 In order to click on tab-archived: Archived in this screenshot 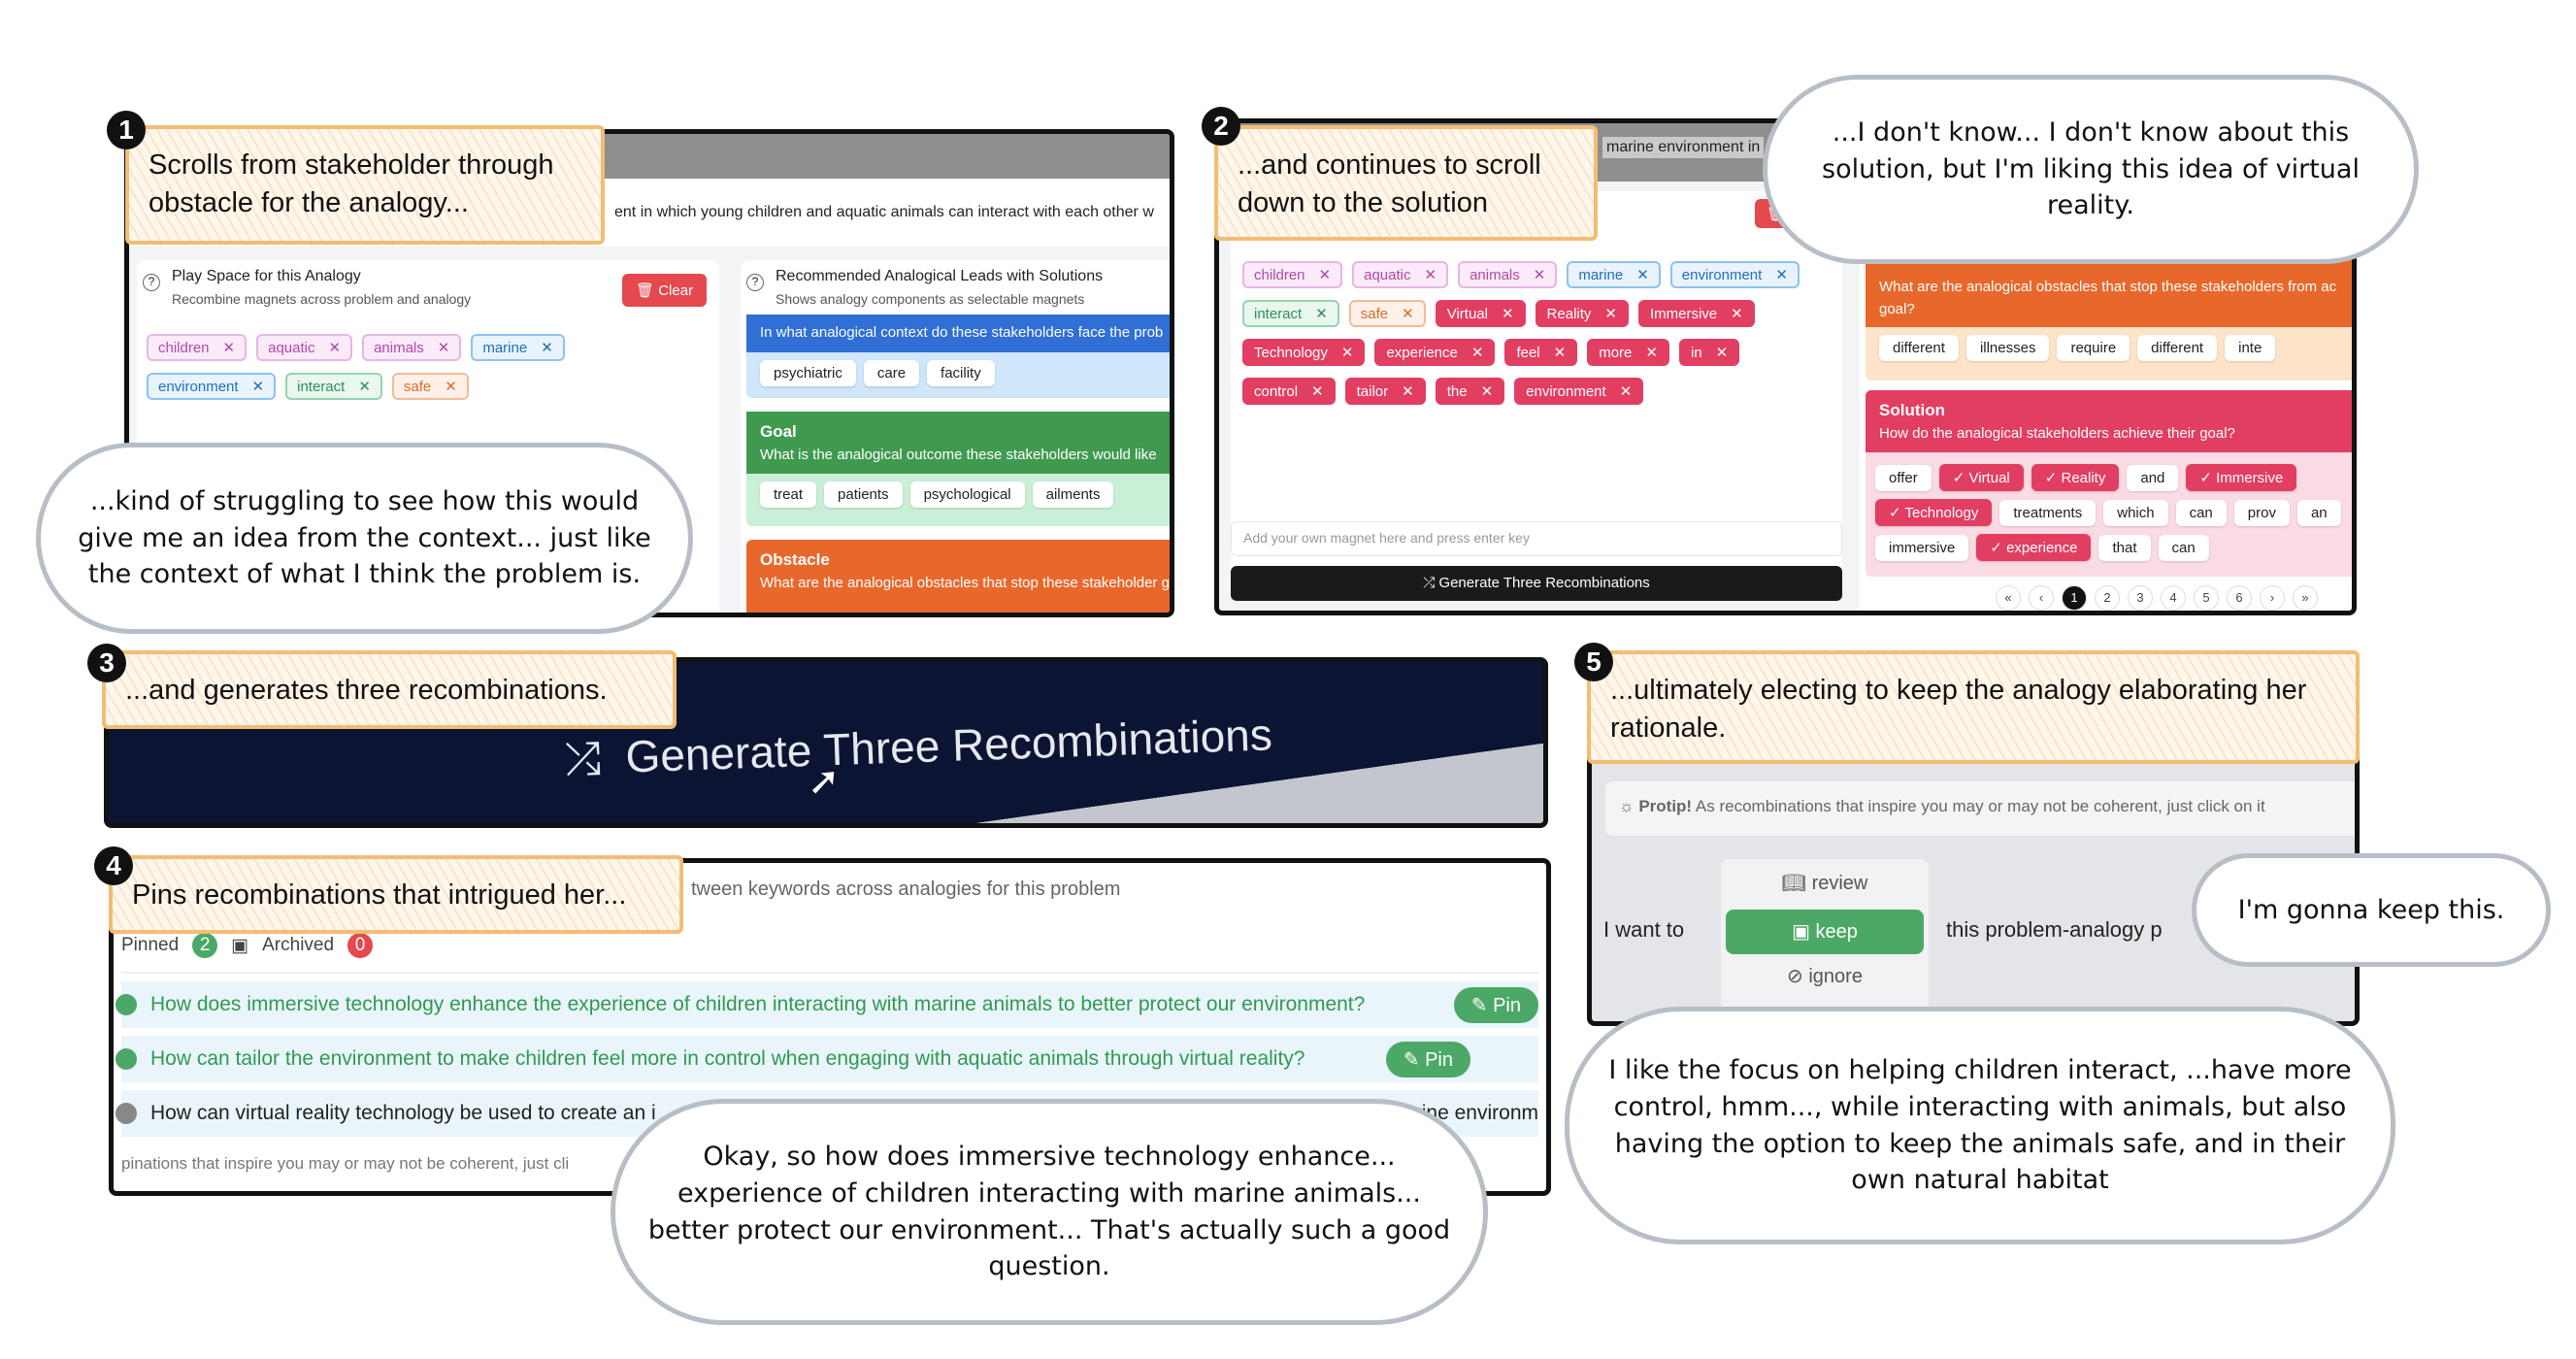, I will do `click(298, 945)`.